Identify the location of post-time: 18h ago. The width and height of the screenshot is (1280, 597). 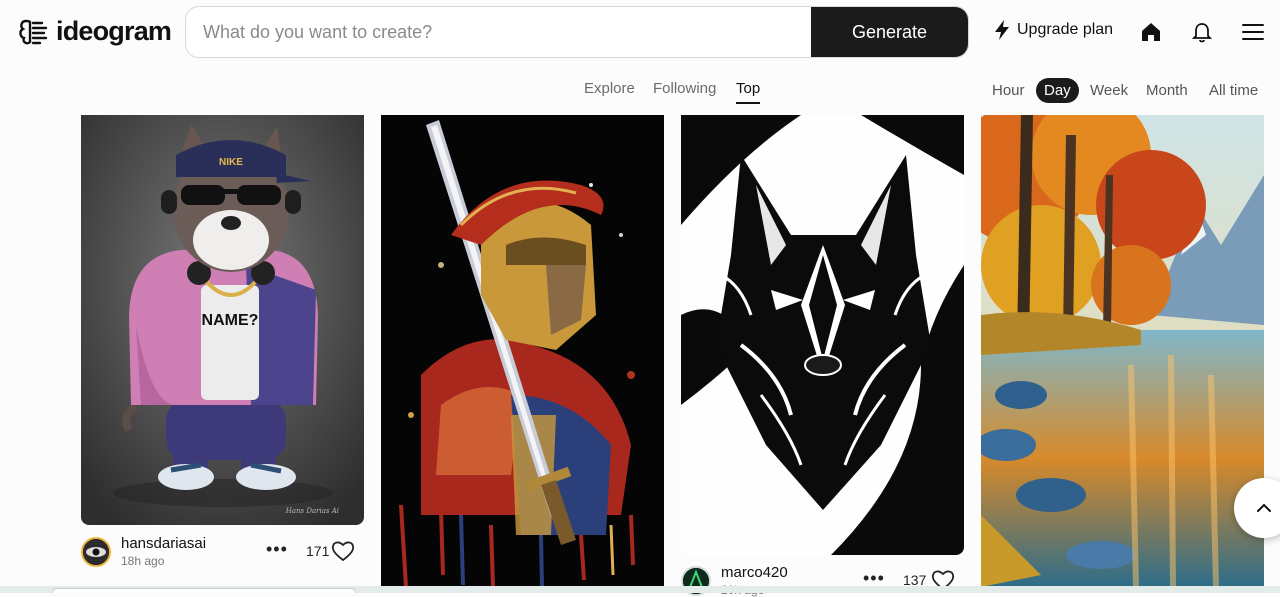
(143, 561).